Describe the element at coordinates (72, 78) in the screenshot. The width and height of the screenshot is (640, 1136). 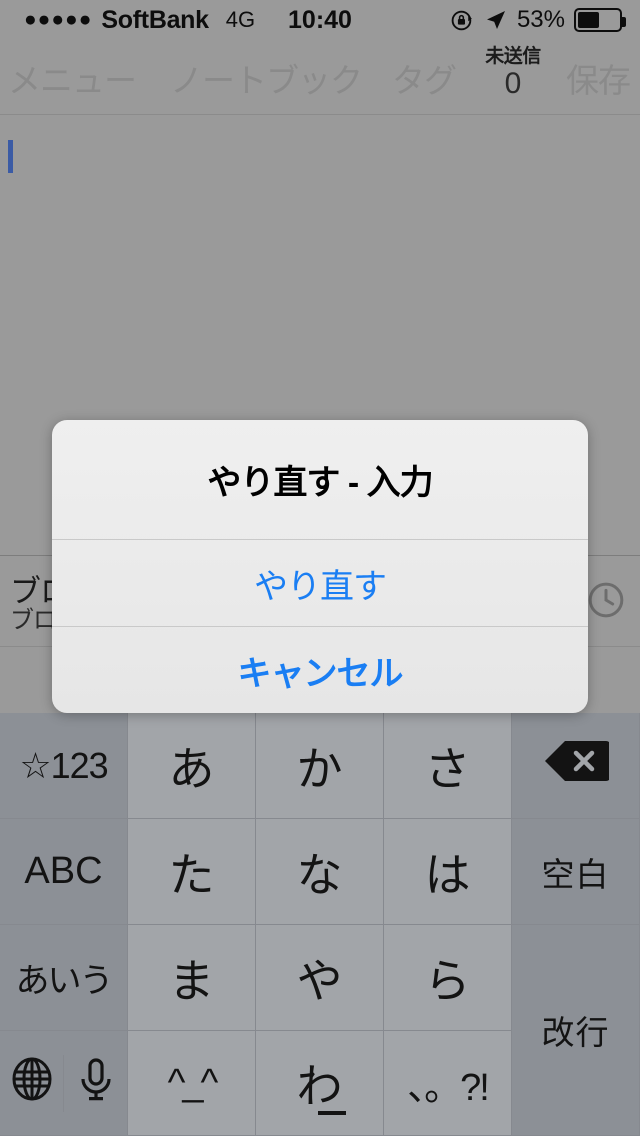
I see `menu-button: メニュー` at that location.